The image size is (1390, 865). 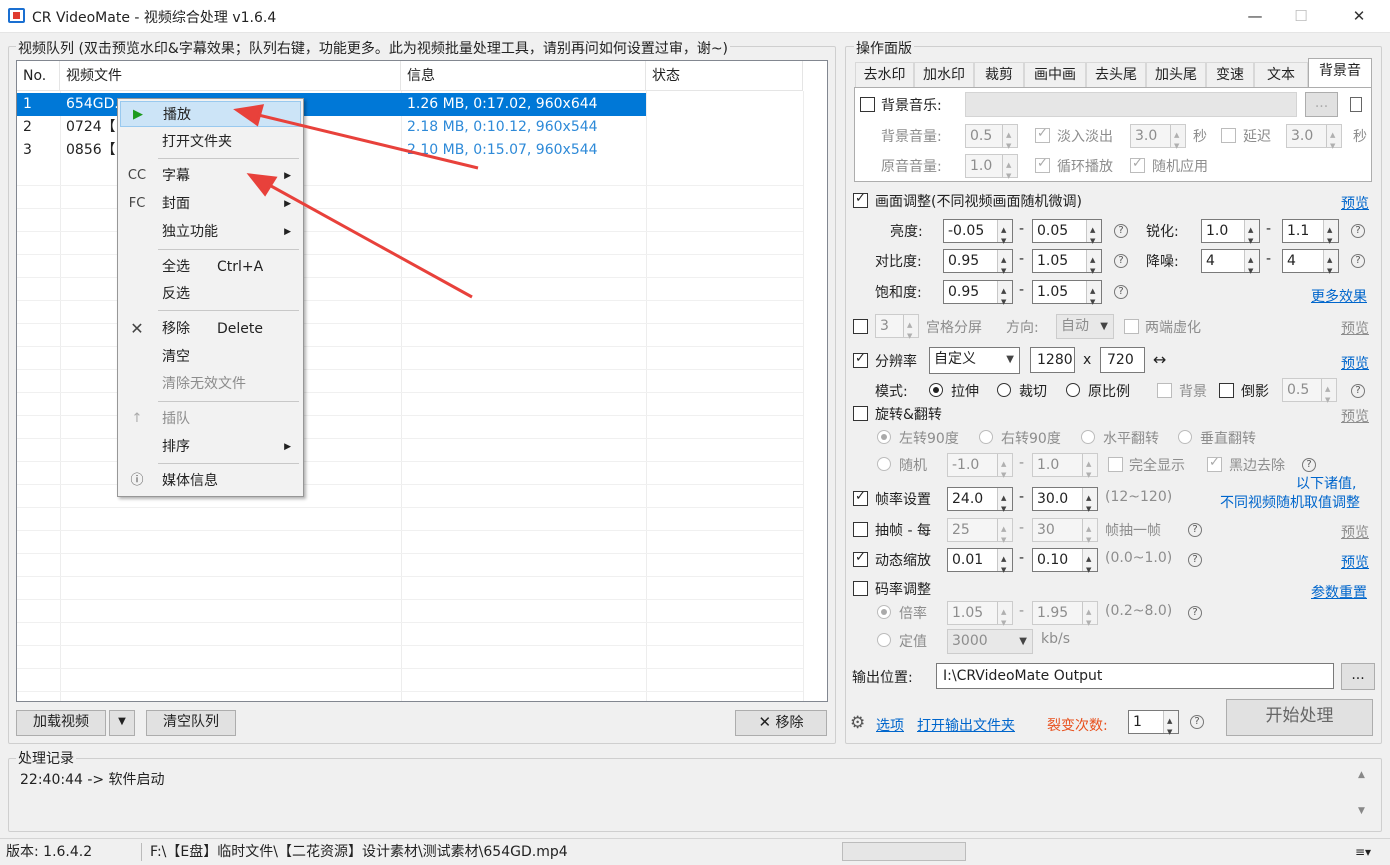 What do you see at coordinates (860, 359) in the screenshot?
I see `resolution-checkbox` at bounding box center [860, 359].